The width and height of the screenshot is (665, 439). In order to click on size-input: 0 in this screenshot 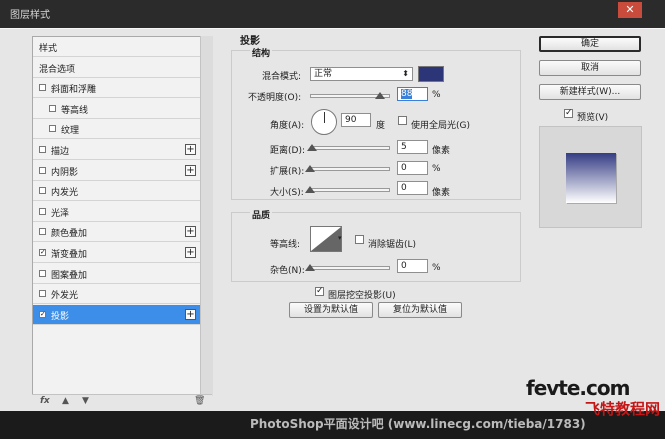, I will do `click(412, 188)`.